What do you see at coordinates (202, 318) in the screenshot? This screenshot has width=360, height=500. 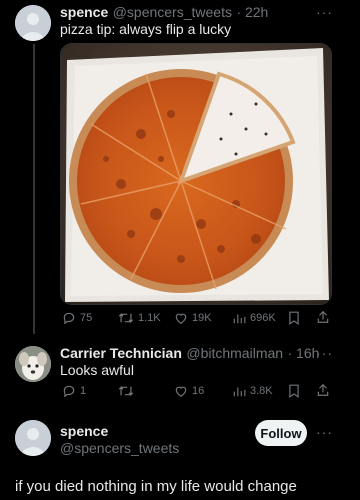 I see `like-count: 19K` at bounding box center [202, 318].